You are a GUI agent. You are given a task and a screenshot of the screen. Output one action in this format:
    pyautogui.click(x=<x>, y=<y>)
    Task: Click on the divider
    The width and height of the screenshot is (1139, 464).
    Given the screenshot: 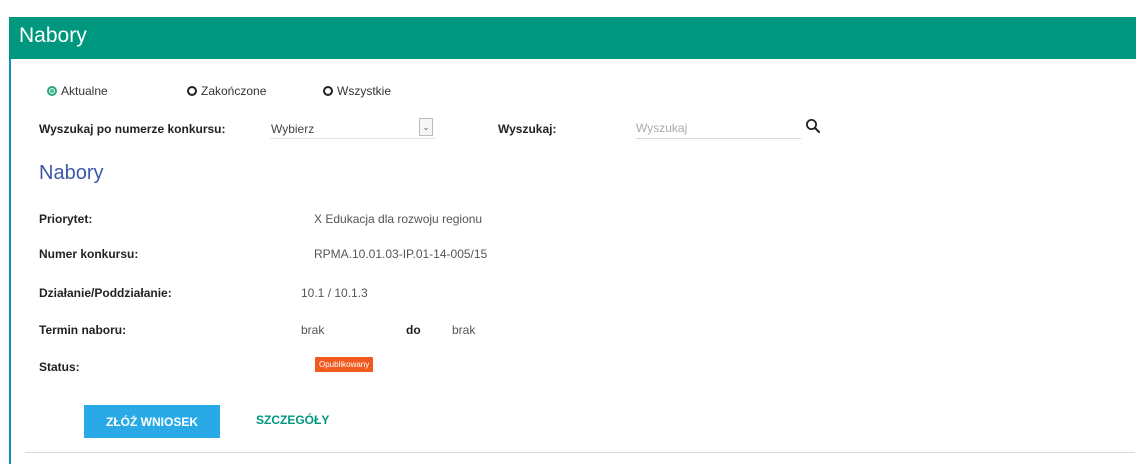 What is the action you would take?
    pyautogui.click(x=580, y=452)
    